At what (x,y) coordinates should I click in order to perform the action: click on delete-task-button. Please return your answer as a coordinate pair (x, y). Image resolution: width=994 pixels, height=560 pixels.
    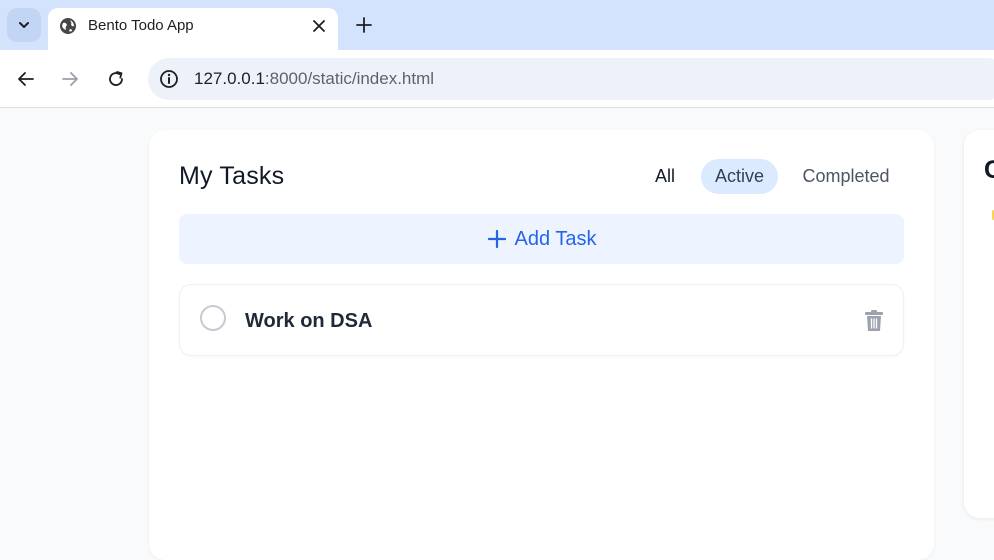
    Looking at the image, I should click on (874, 321).